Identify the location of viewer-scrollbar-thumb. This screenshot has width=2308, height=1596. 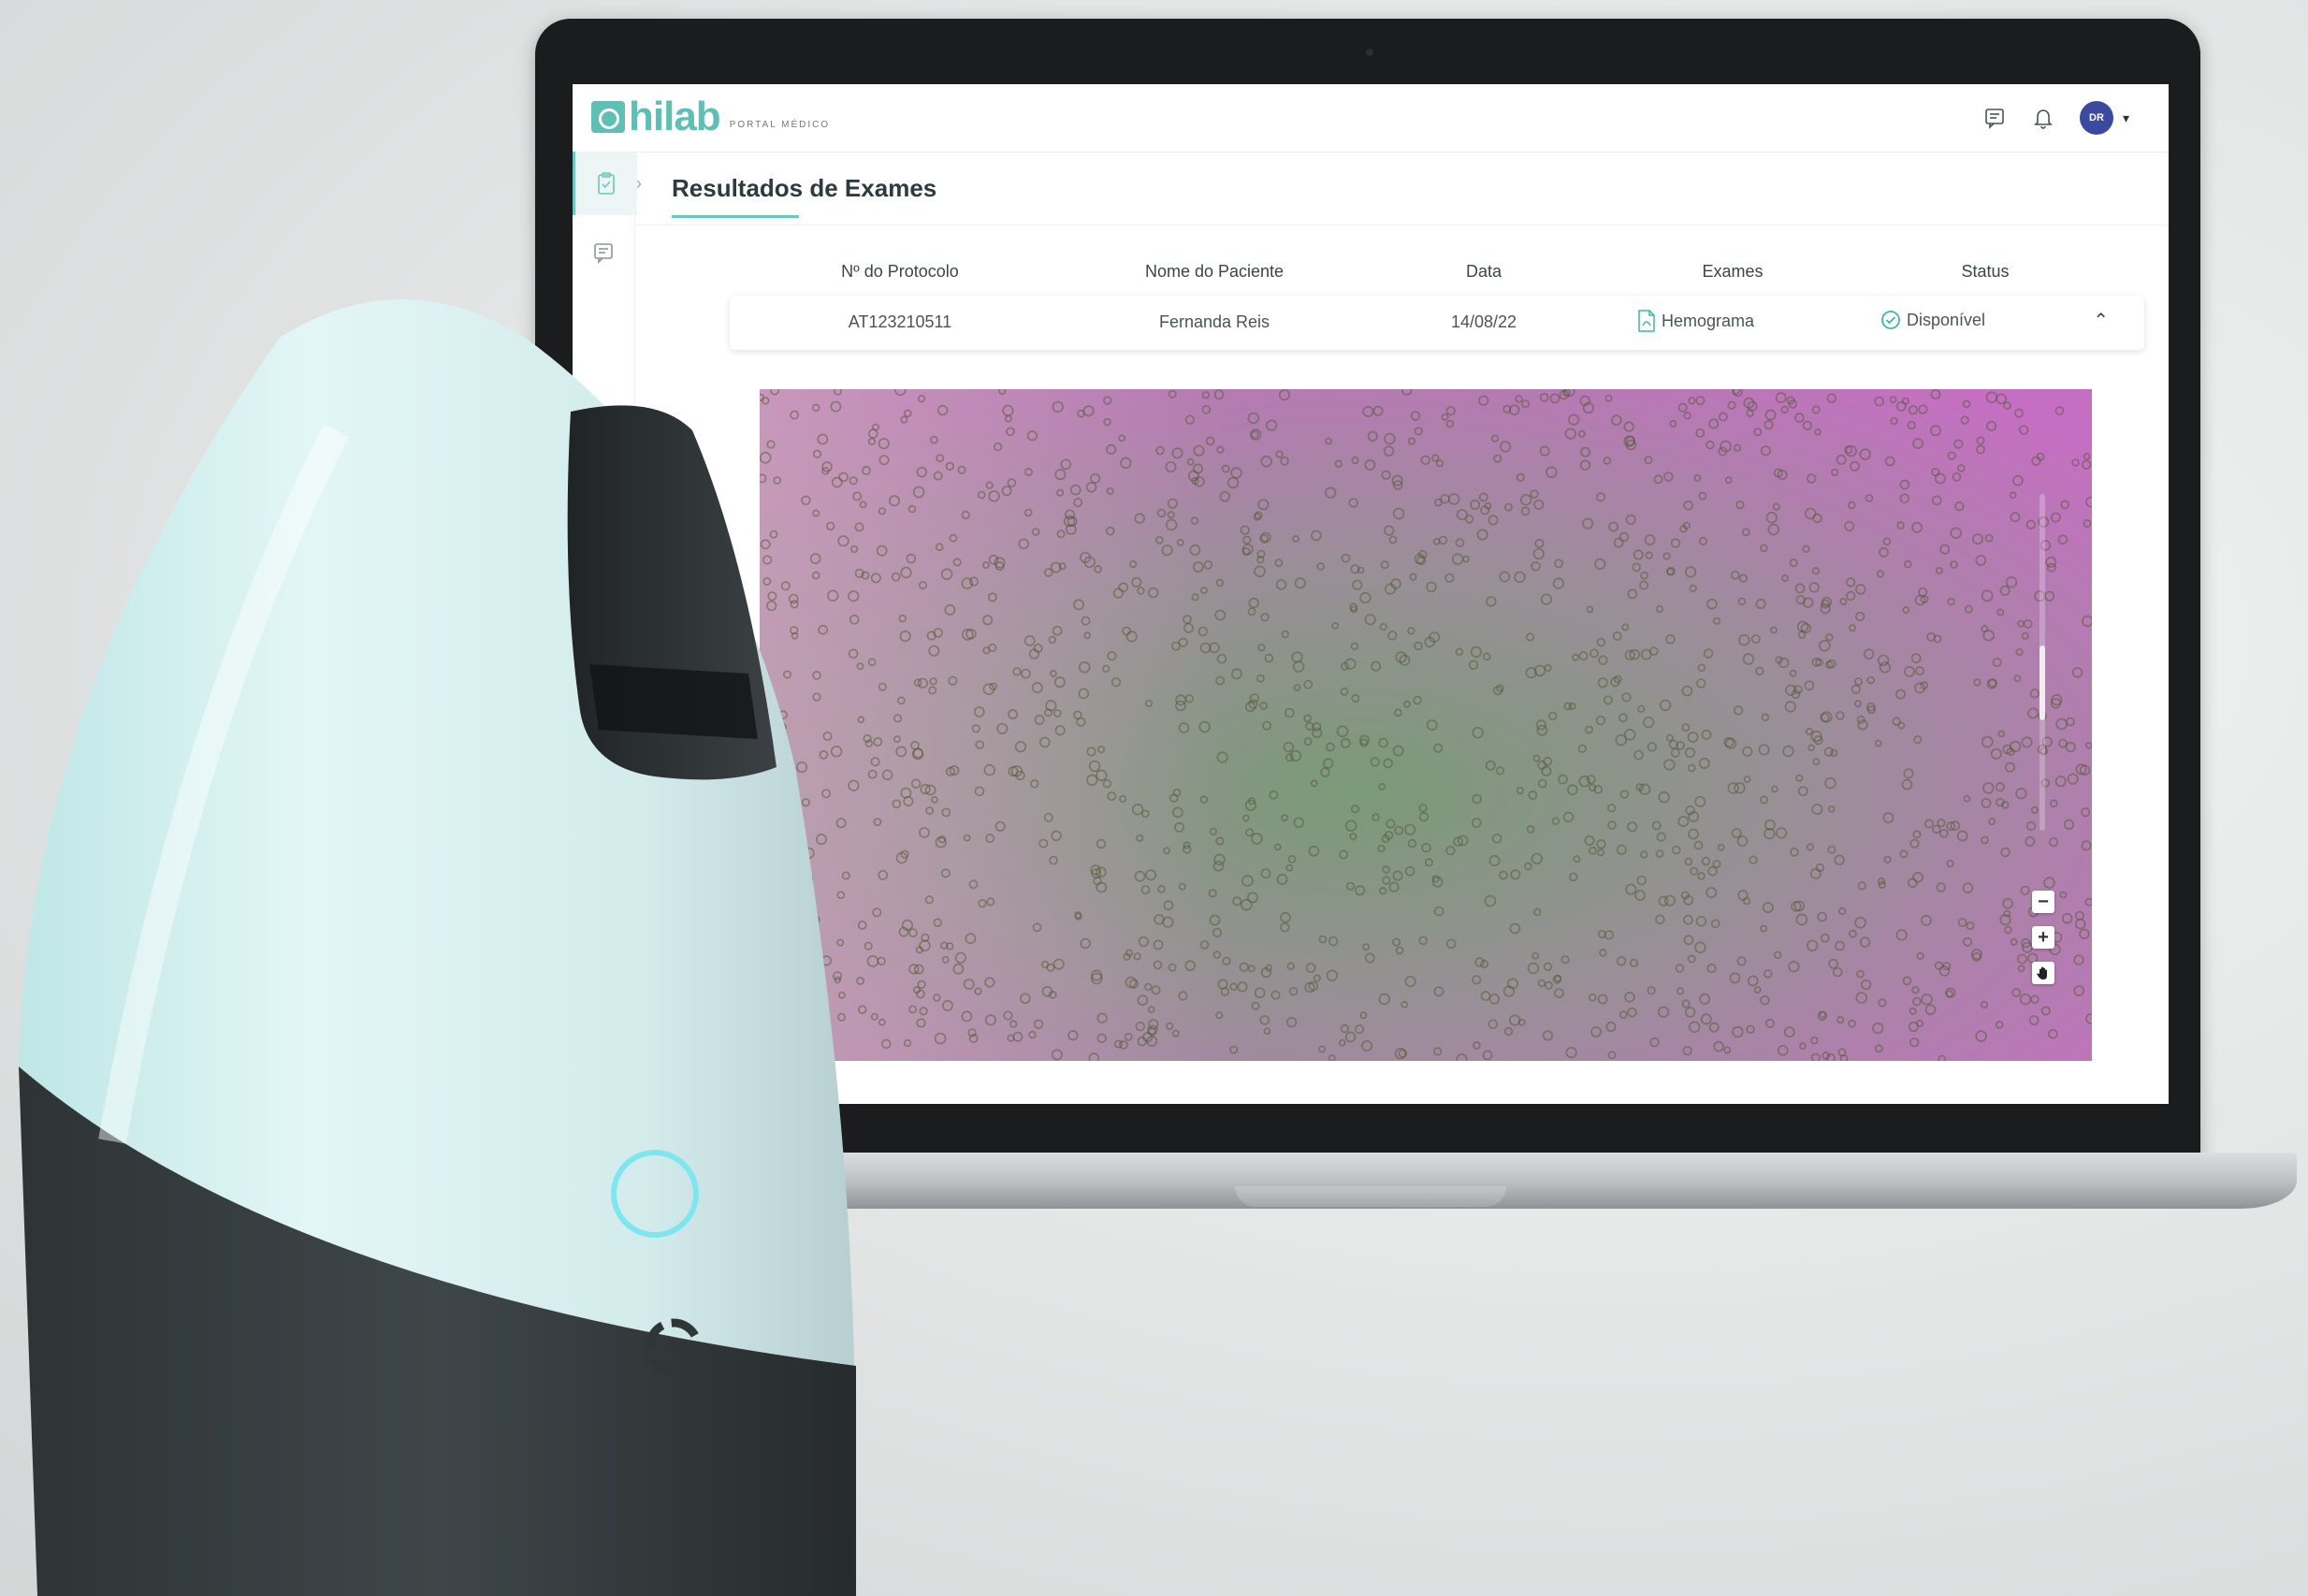
(2042, 683).